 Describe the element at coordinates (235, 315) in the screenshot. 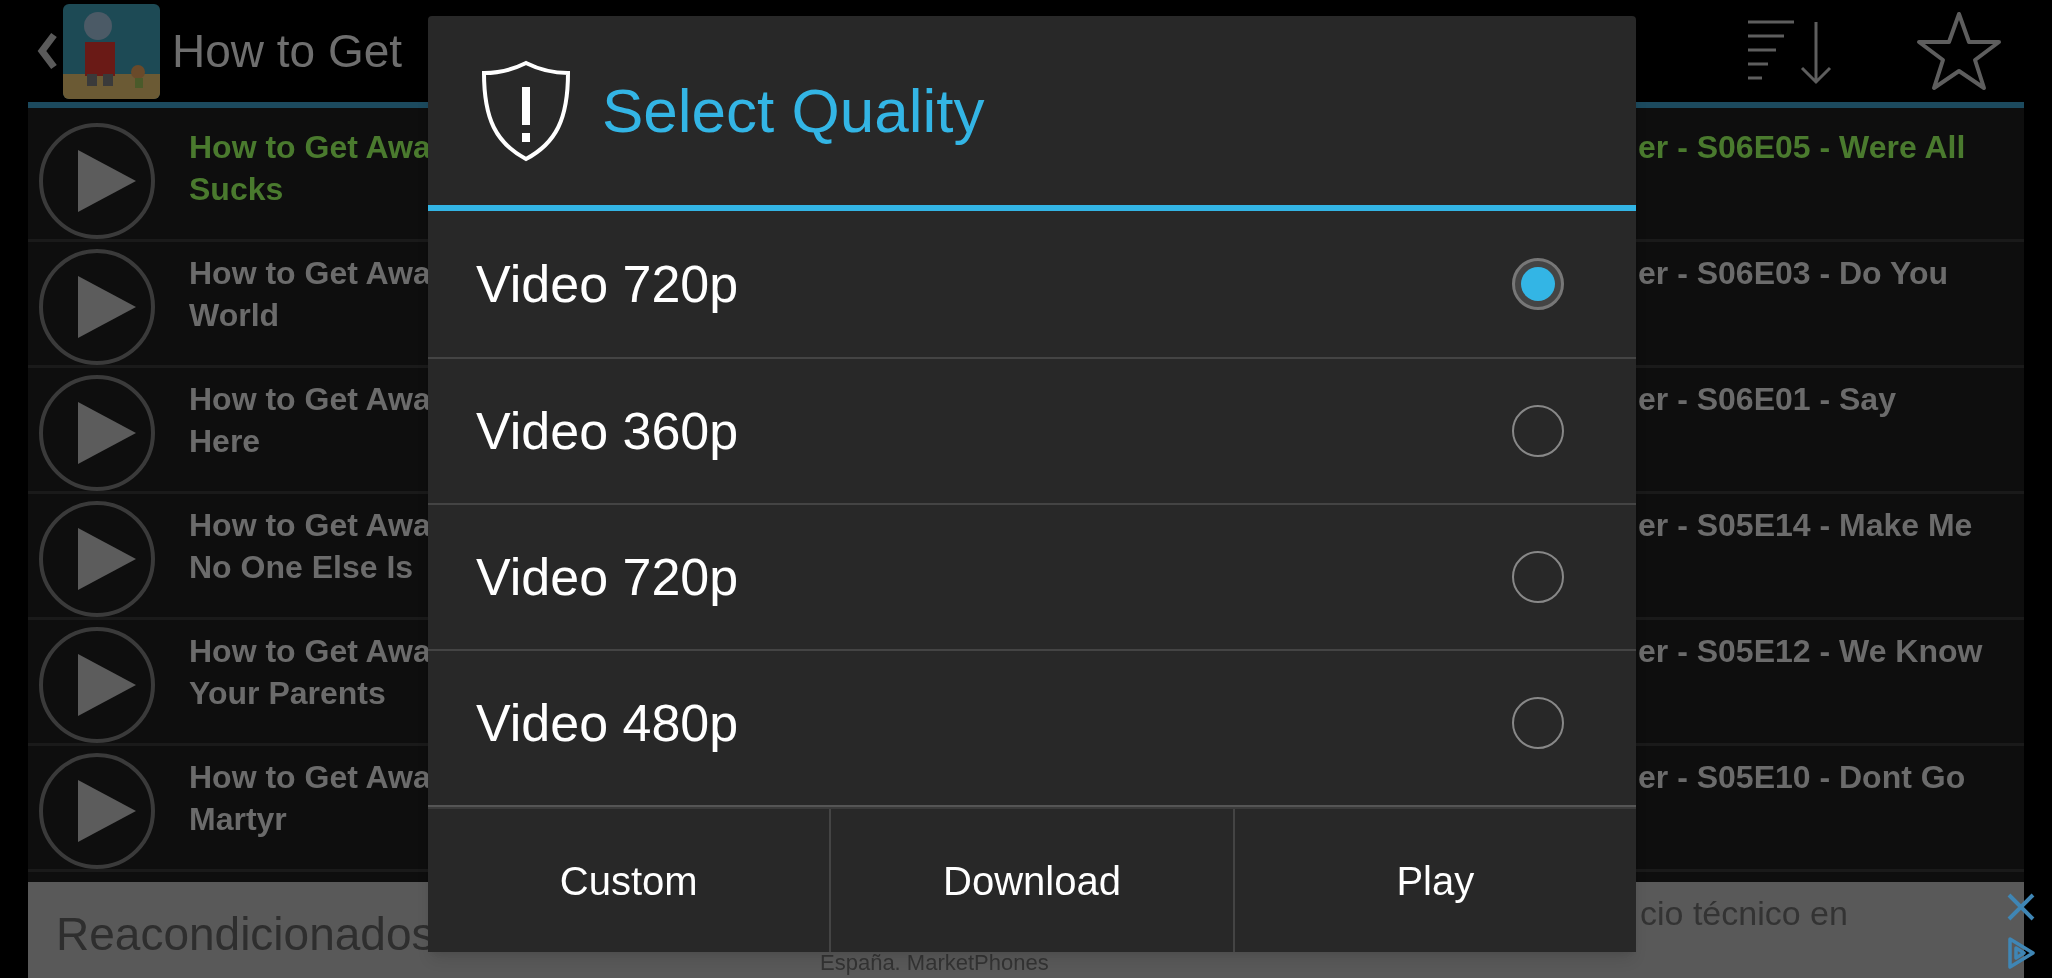

I see `episode-title: World` at that location.